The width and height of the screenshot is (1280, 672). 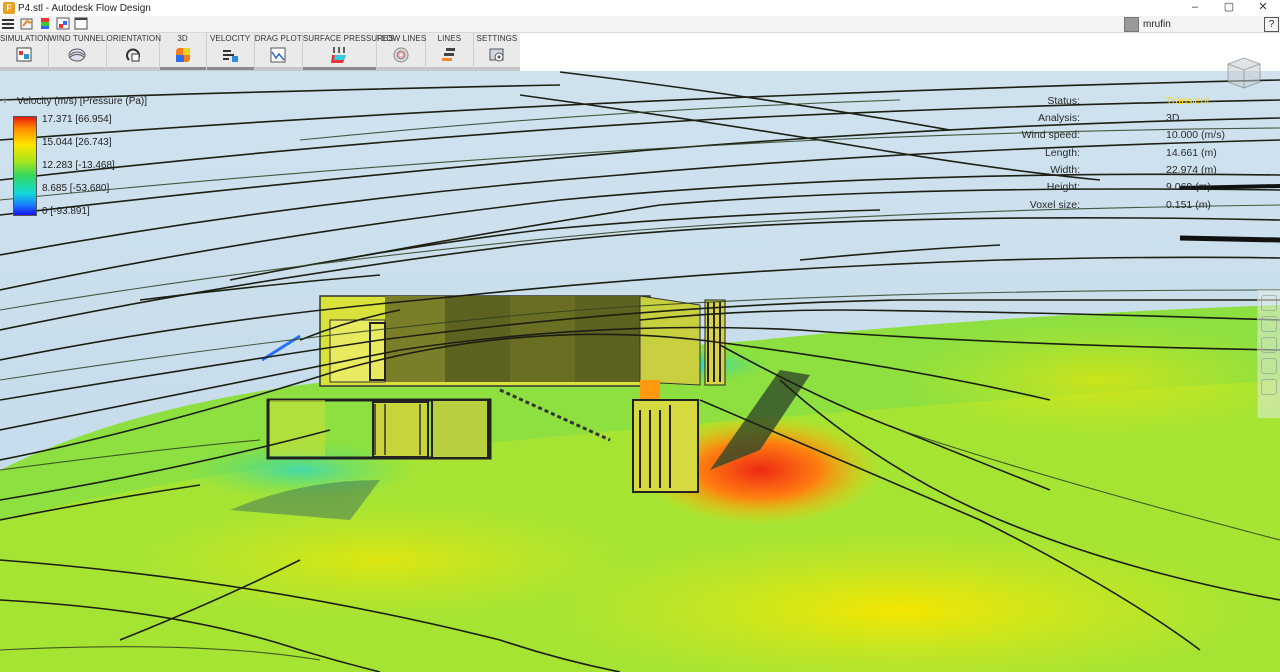 What do you see at coordinates (77, 38) in the screenshot?
I see `tab-label: WIND TUNNEL` at bounding box center [77, 38].